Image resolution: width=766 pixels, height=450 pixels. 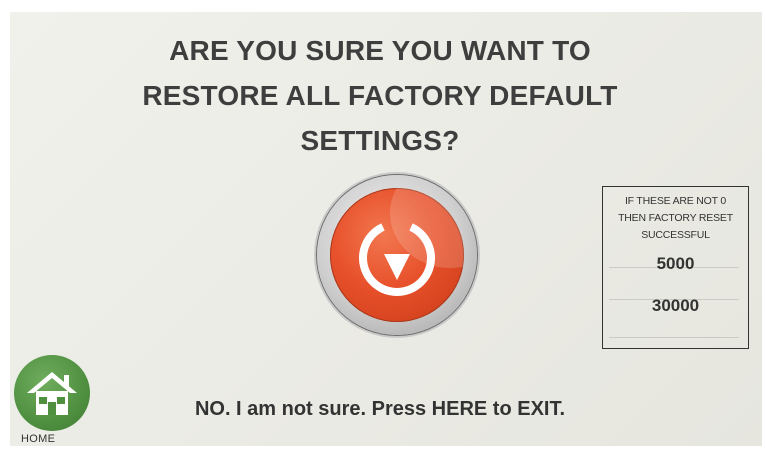 I want to click on caption-line: THEN FACTORY RESET, so click(x=675, y=218).